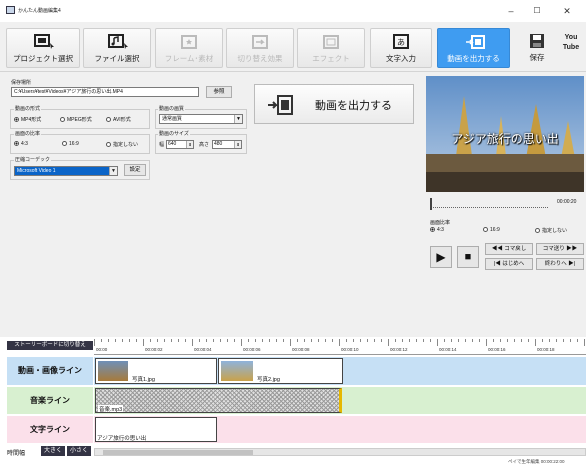  What do you see at coordinates (28, 108) in the screenshot?
I see `format-label: 動画の形式` at bounding box center [28, 108].